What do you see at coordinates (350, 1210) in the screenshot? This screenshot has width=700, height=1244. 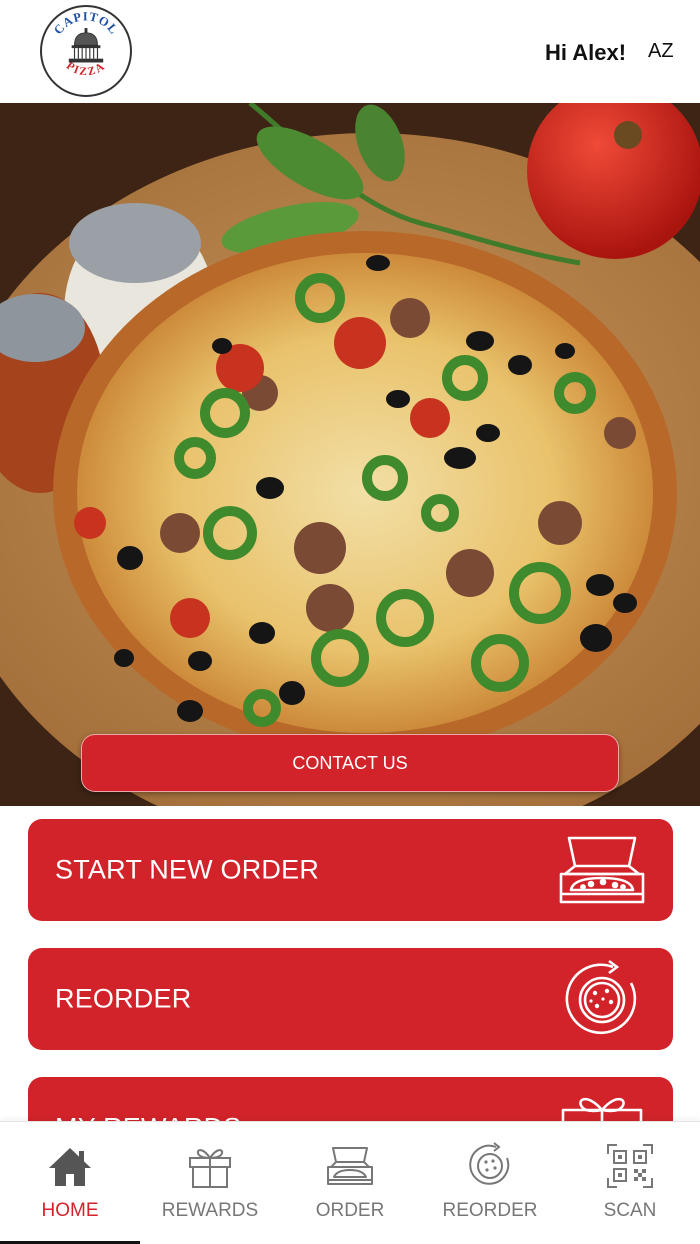 I see `nav-order-label: ORDER` at bounding box center [350, 1210].